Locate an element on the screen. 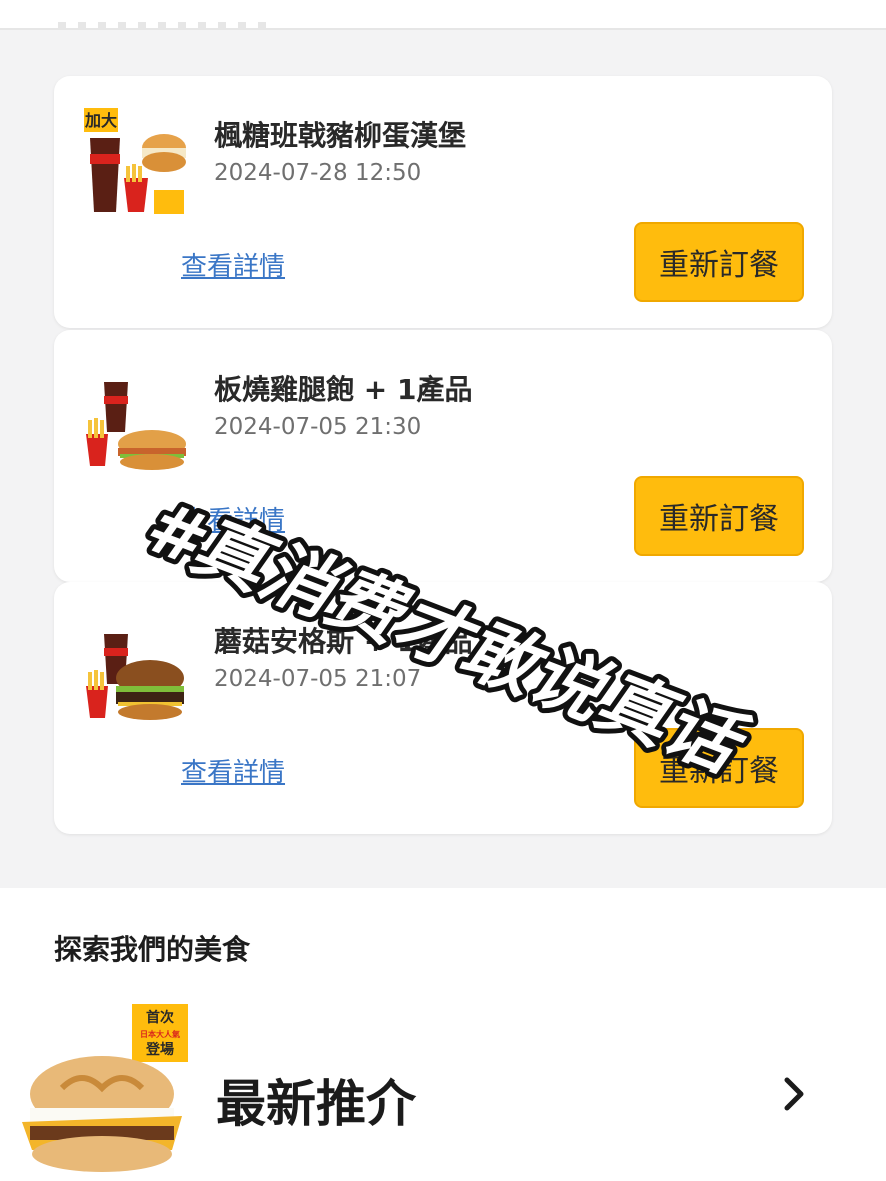  order-title: 楓糖班戟豬柳蛋漢堡 is located at coordinates (340, 135).